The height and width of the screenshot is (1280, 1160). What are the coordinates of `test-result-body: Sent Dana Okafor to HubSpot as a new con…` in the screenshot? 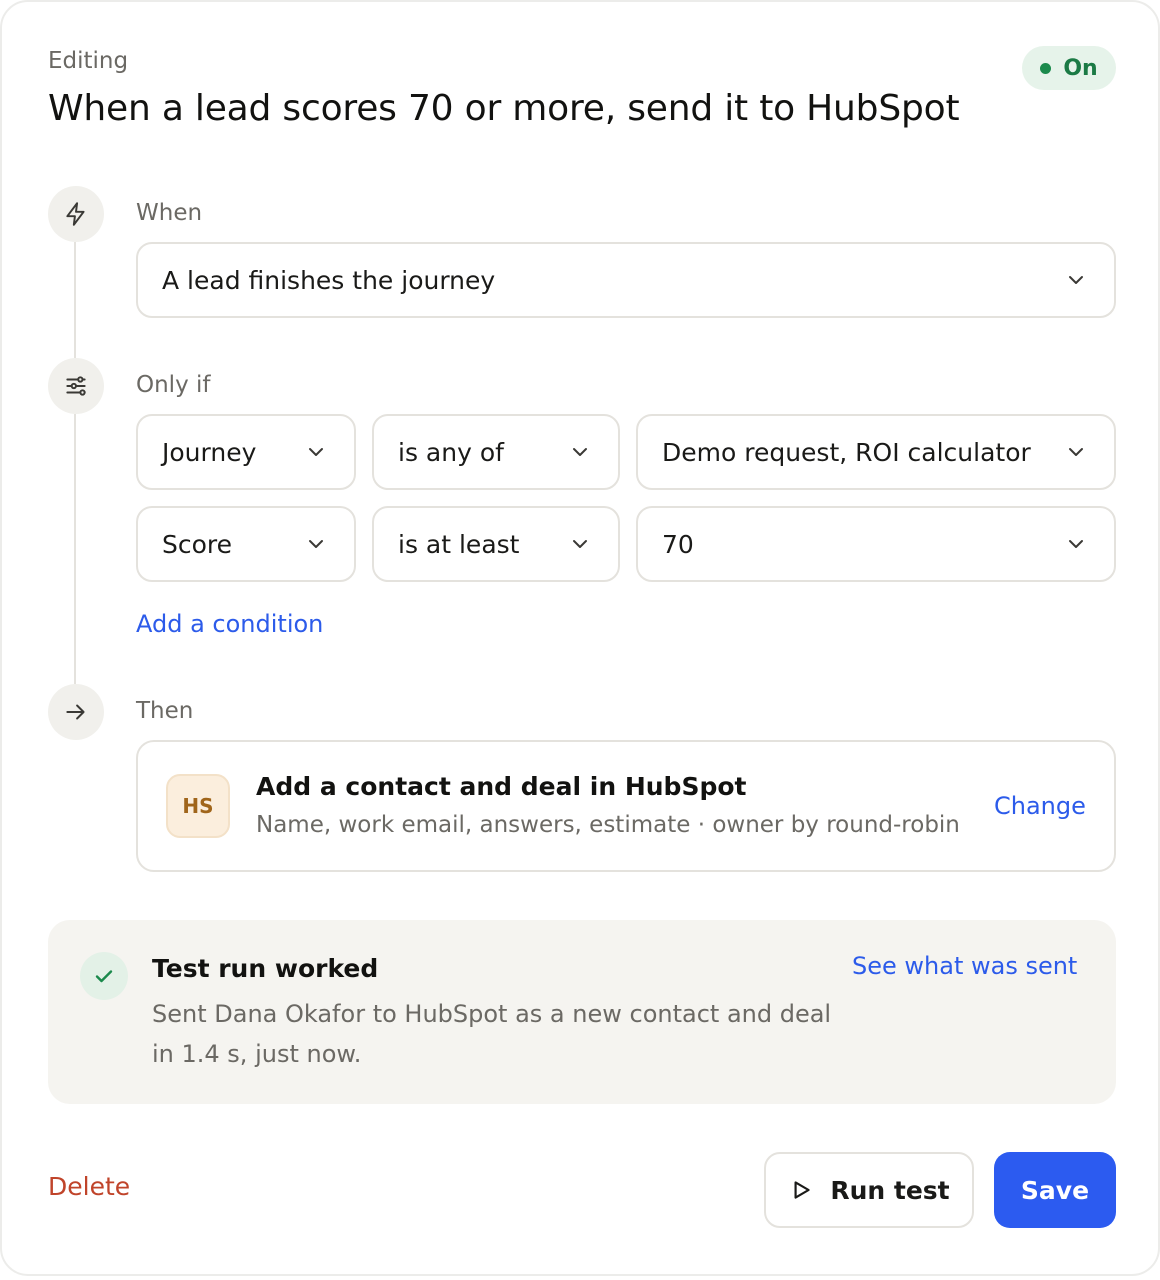 It's located at (492, 1034).